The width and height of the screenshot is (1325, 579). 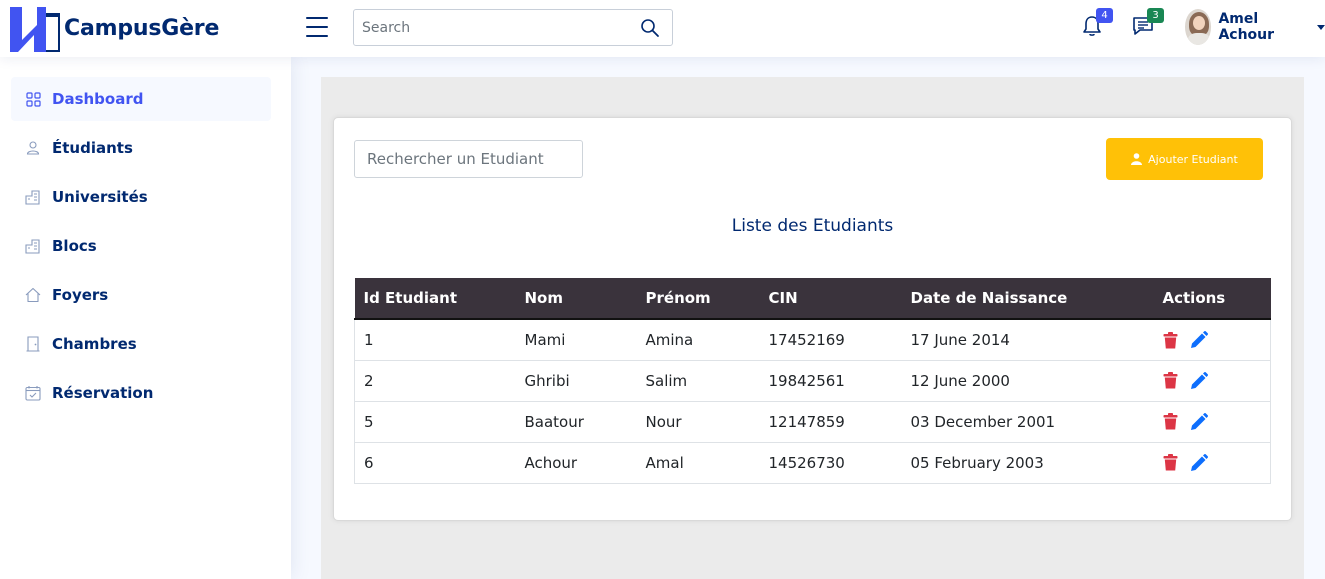 What do you see at coordinates (1246, 27) in the screenshot?
I see `user-name: Amel Achour` at bounding box center [1246, 27].